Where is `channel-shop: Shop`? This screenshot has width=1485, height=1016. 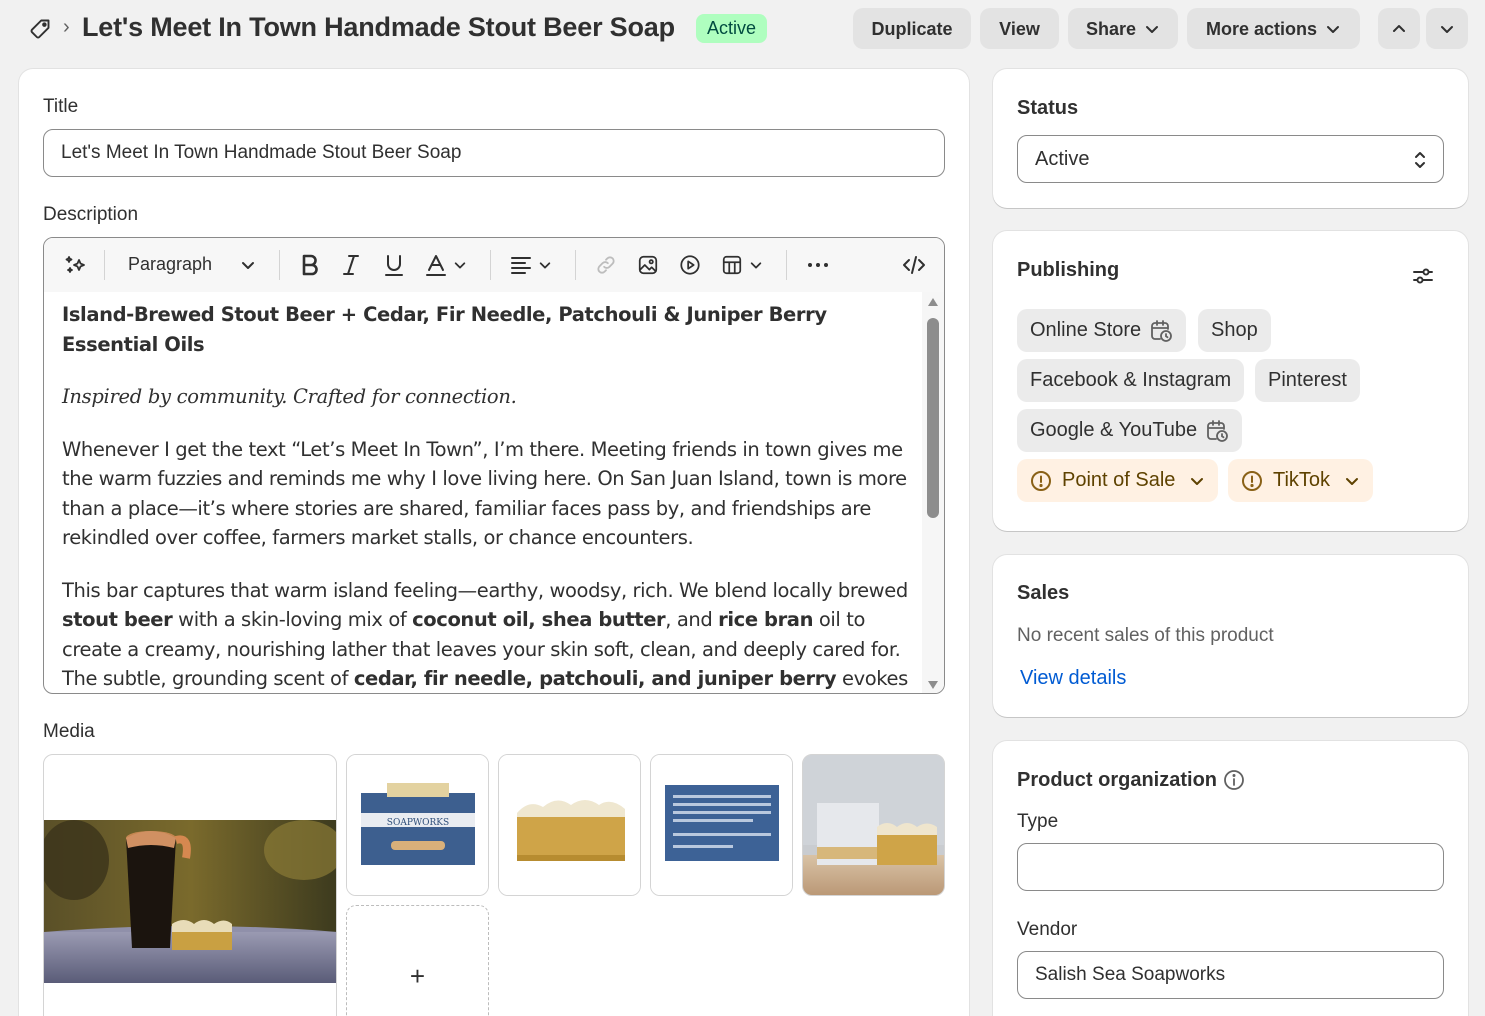
channel-shop: Shop is located at coordinates (1234, 330).